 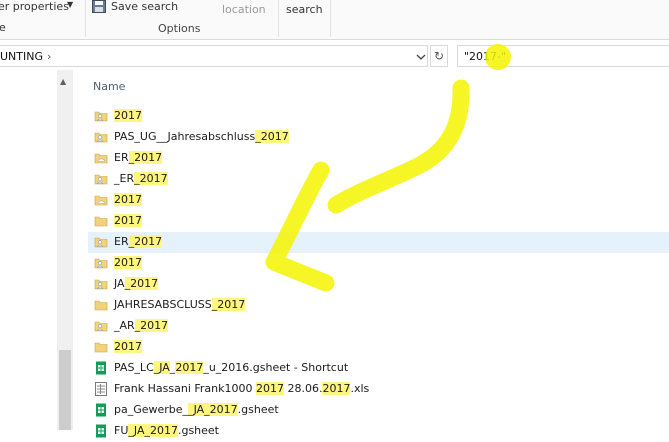 I want to click on file-name-part: PAS_UG__Jahresabschluss, so click(x=185, y=136).